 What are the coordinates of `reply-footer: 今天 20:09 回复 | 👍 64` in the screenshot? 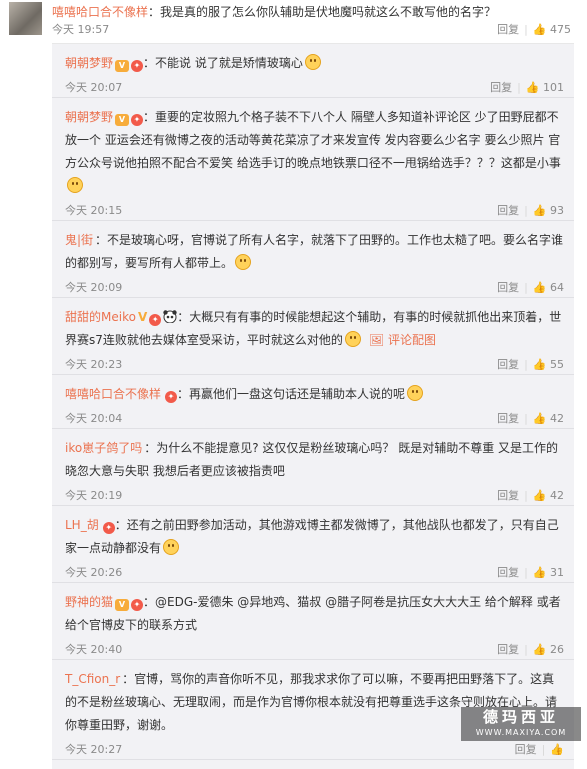 It's located at (314, 288).